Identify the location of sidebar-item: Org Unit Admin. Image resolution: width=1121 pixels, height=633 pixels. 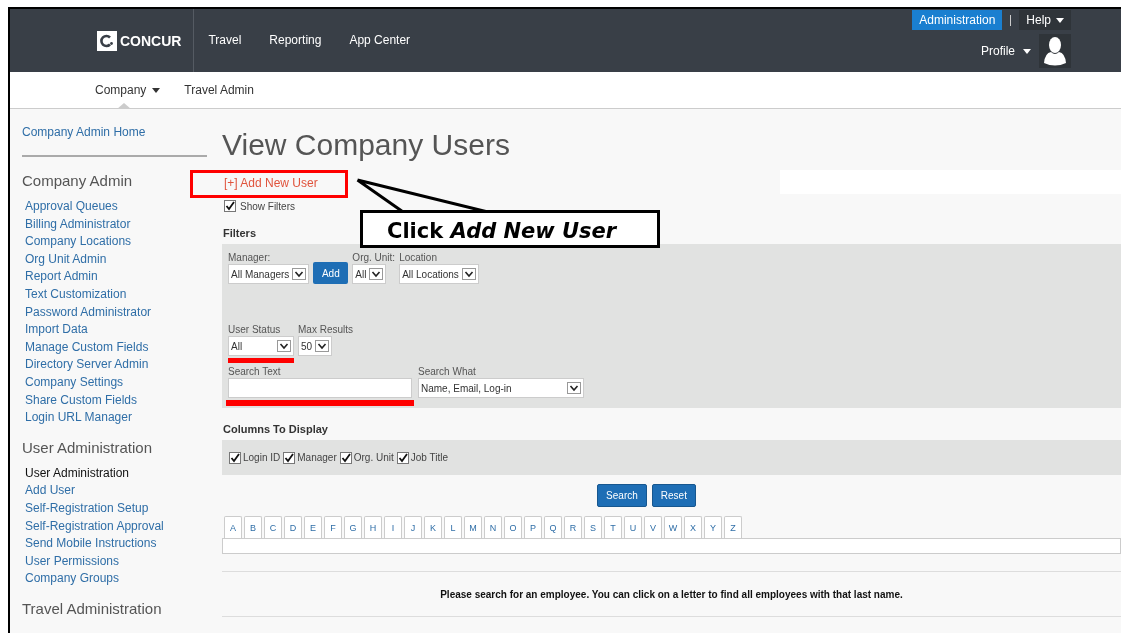
(114, 259).